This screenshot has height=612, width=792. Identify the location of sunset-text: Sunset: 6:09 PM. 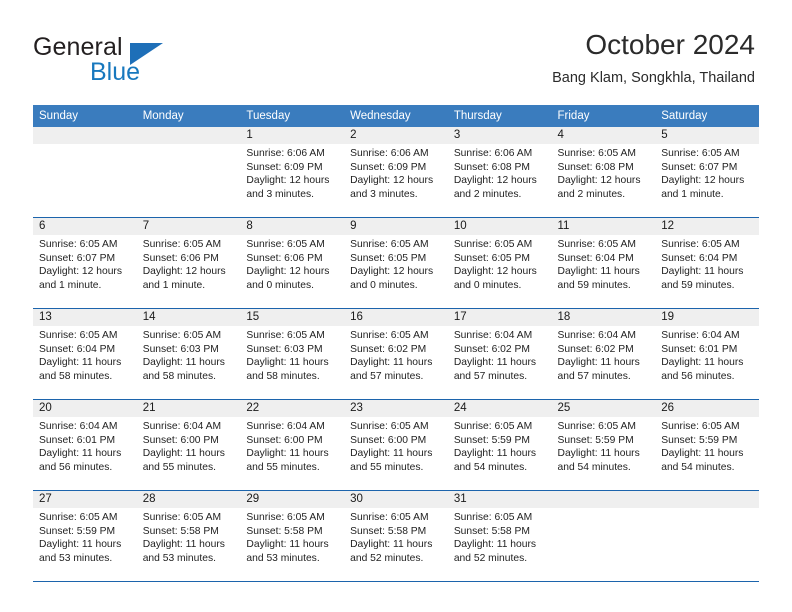
(388, 167).